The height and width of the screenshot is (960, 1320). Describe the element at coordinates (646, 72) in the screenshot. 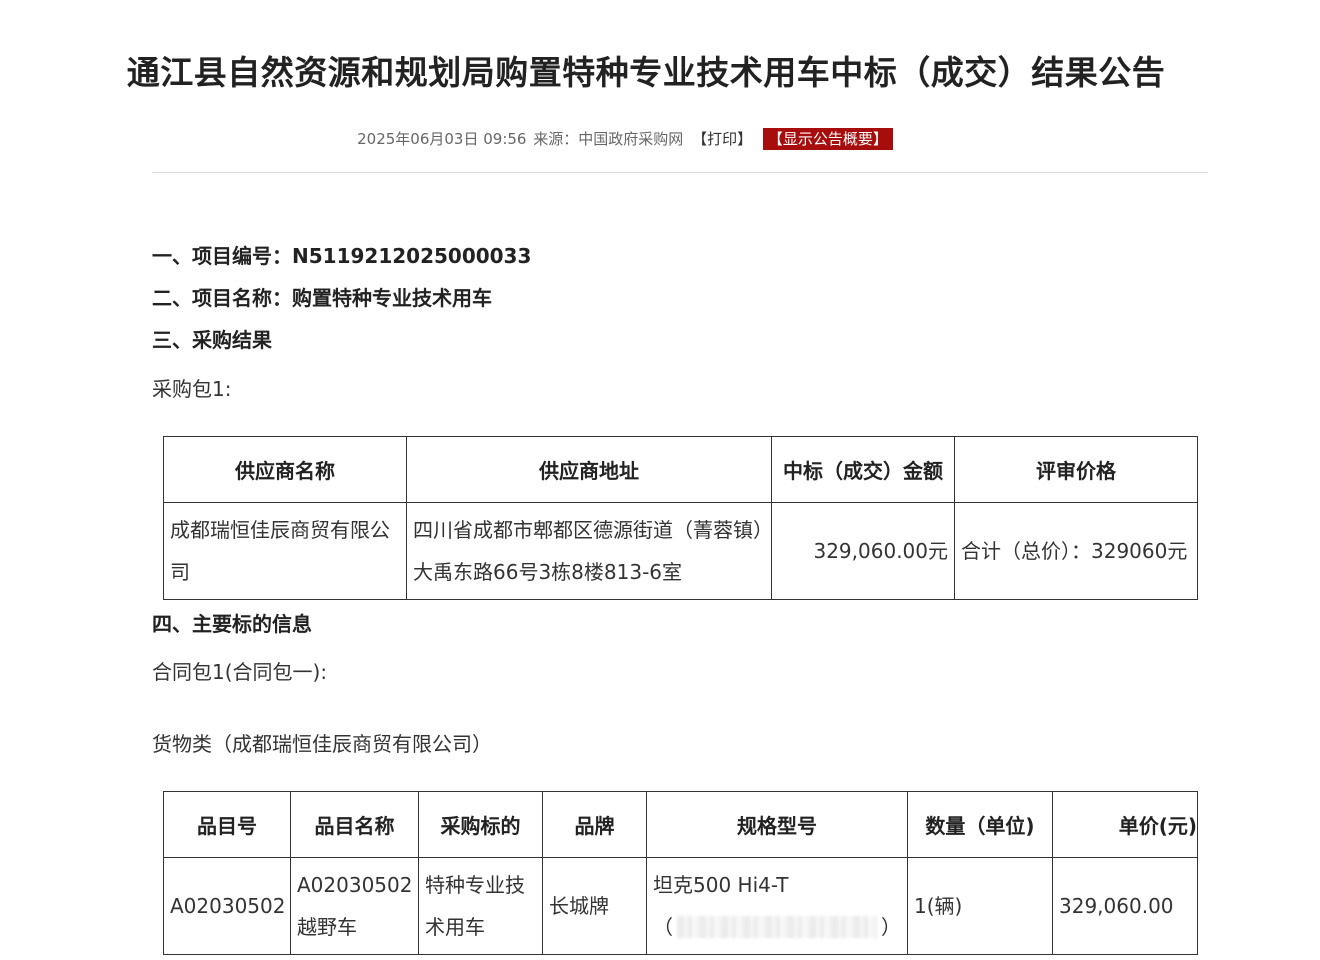

I see `page-title: 通江县自然资源和规划局购置特种专业技术用车中标（成交）结果公告` at that location.